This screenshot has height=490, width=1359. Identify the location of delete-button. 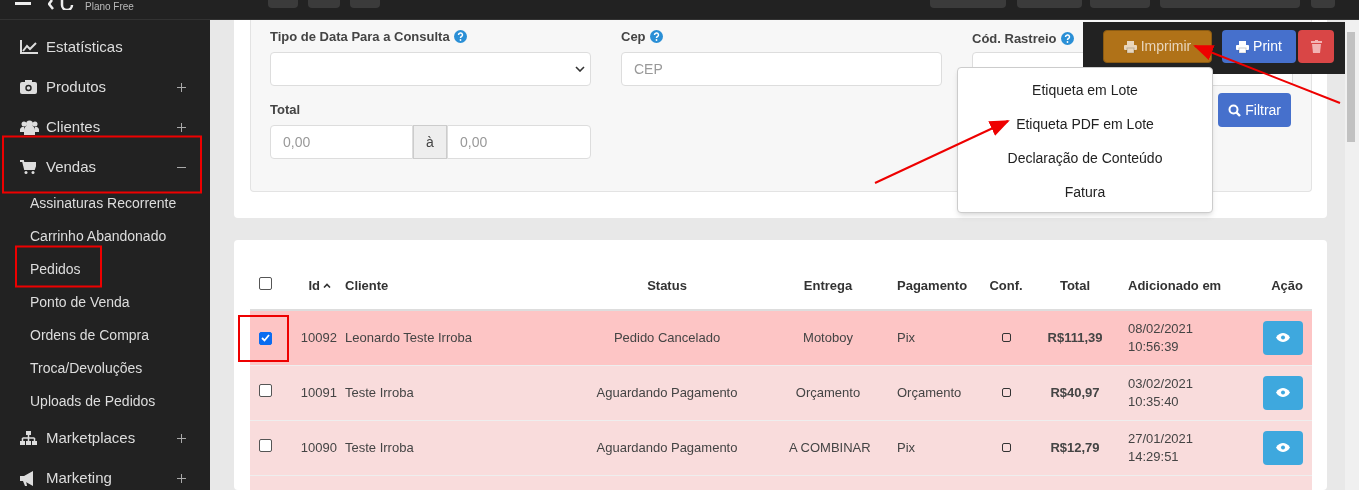
(1316, 46).